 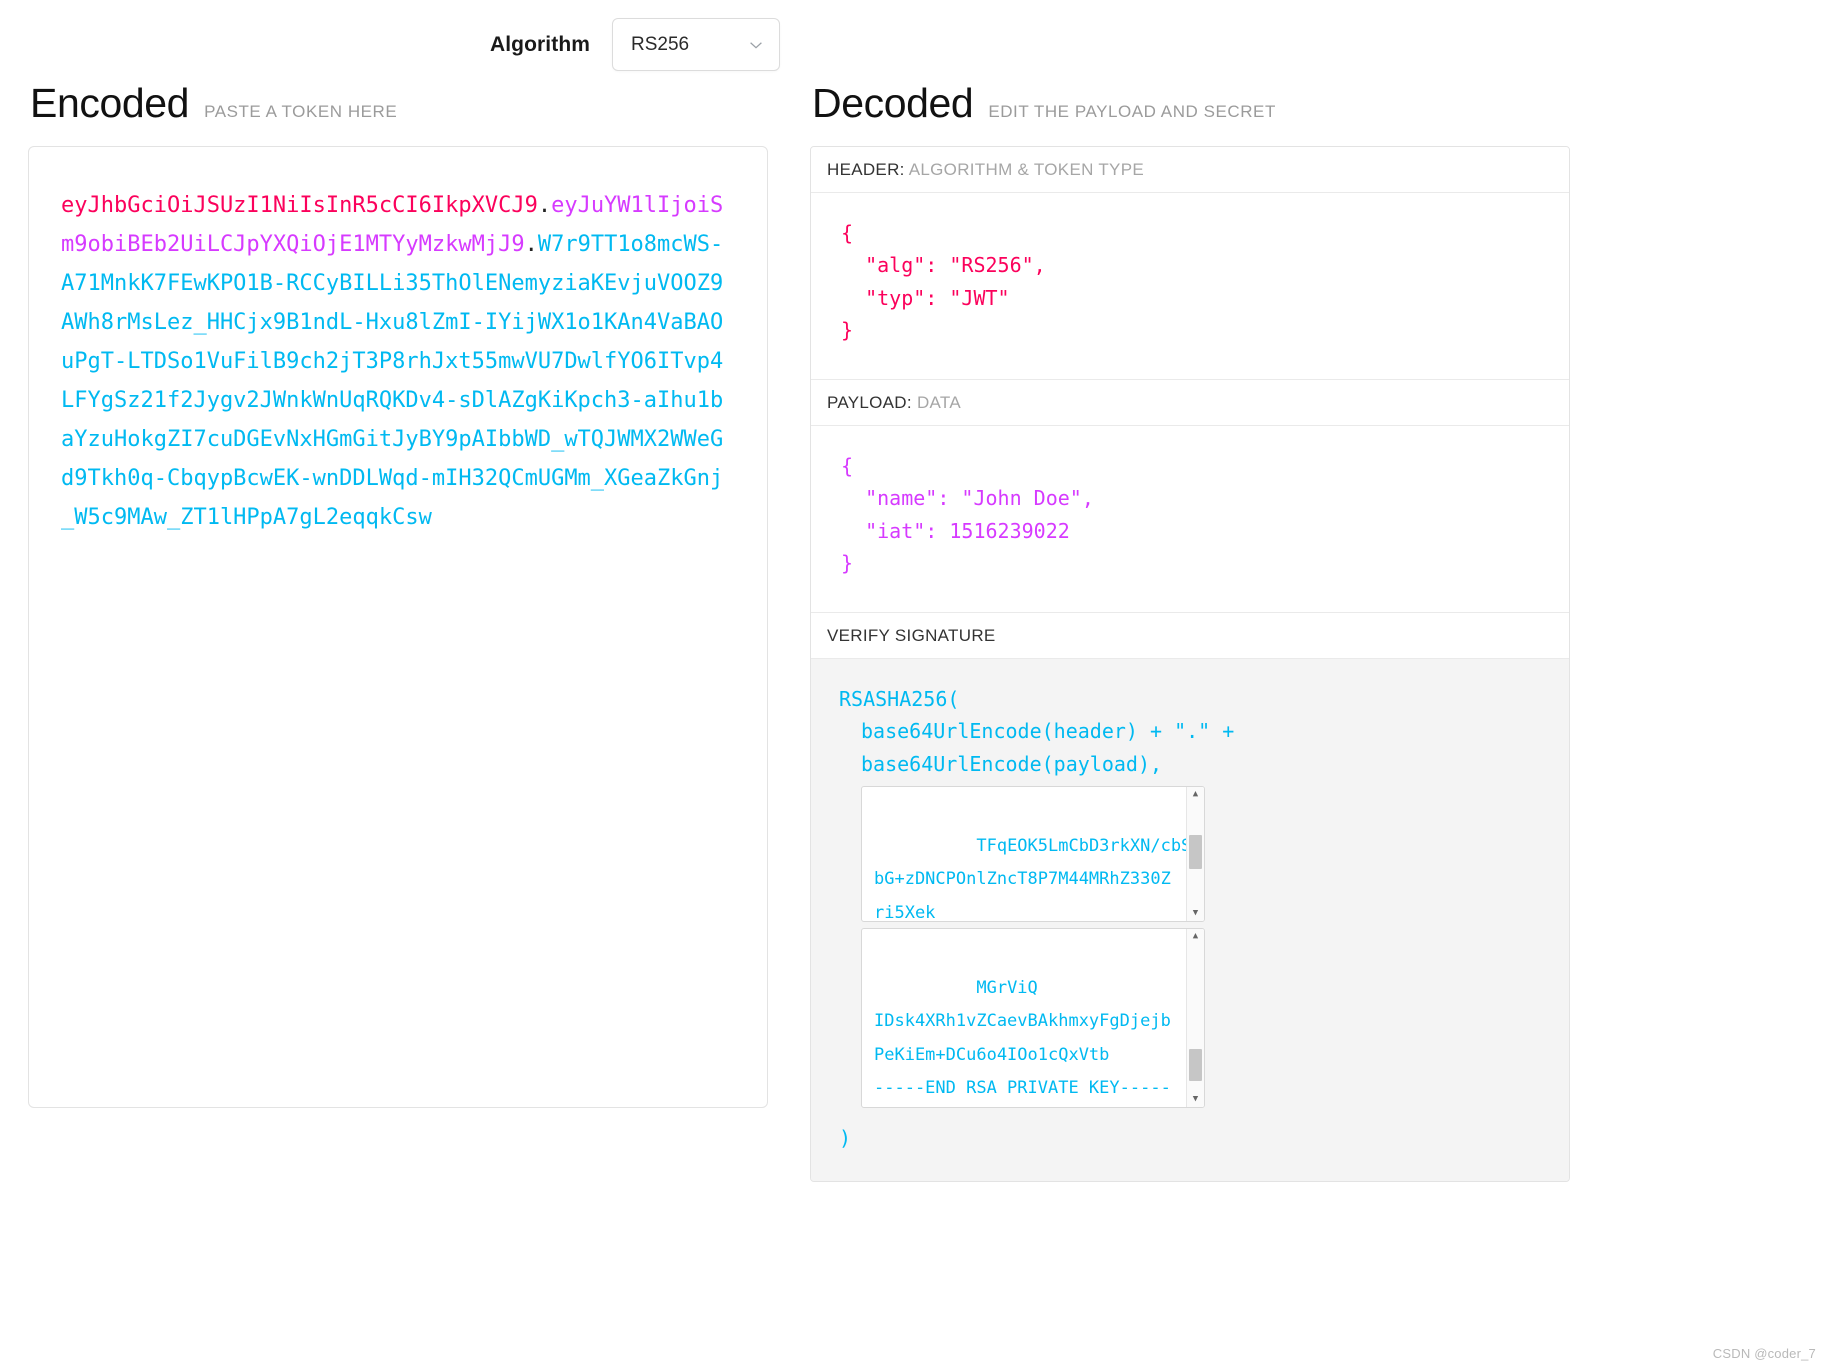 What do you see at coordinates (1190, 170) in the screenshot?
I see `header-section-label: HEADER: ALGORITHM & TOKEN TYPE` at bounding box center [1190, 170].